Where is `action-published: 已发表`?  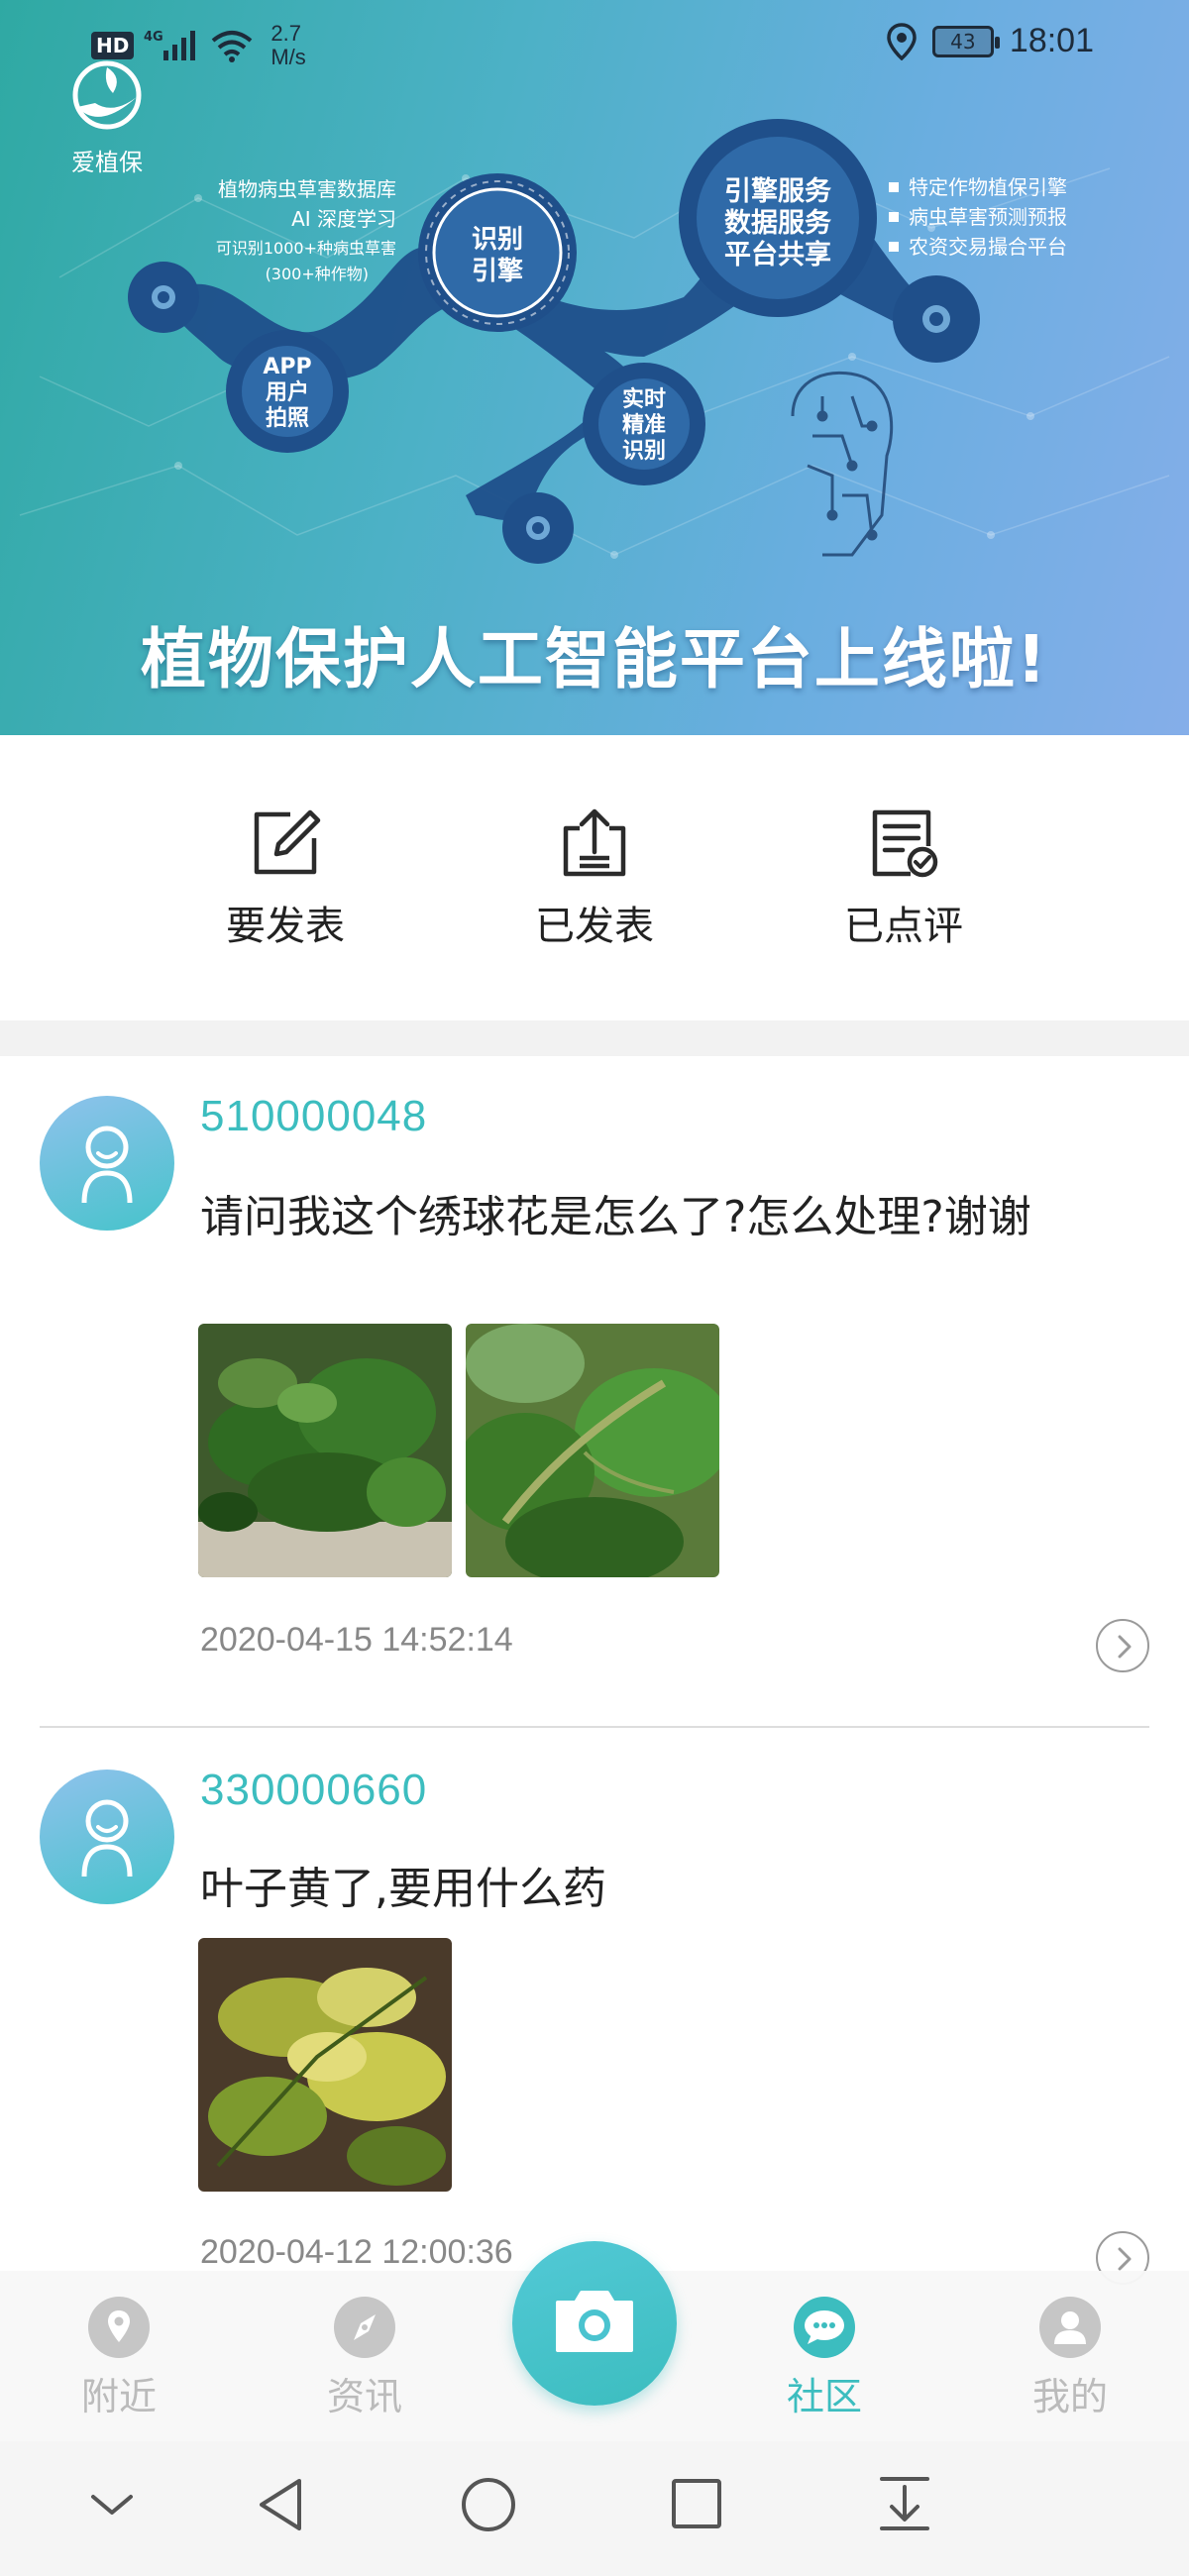
action-published: 已发表 is located at coordinates (594, 879).